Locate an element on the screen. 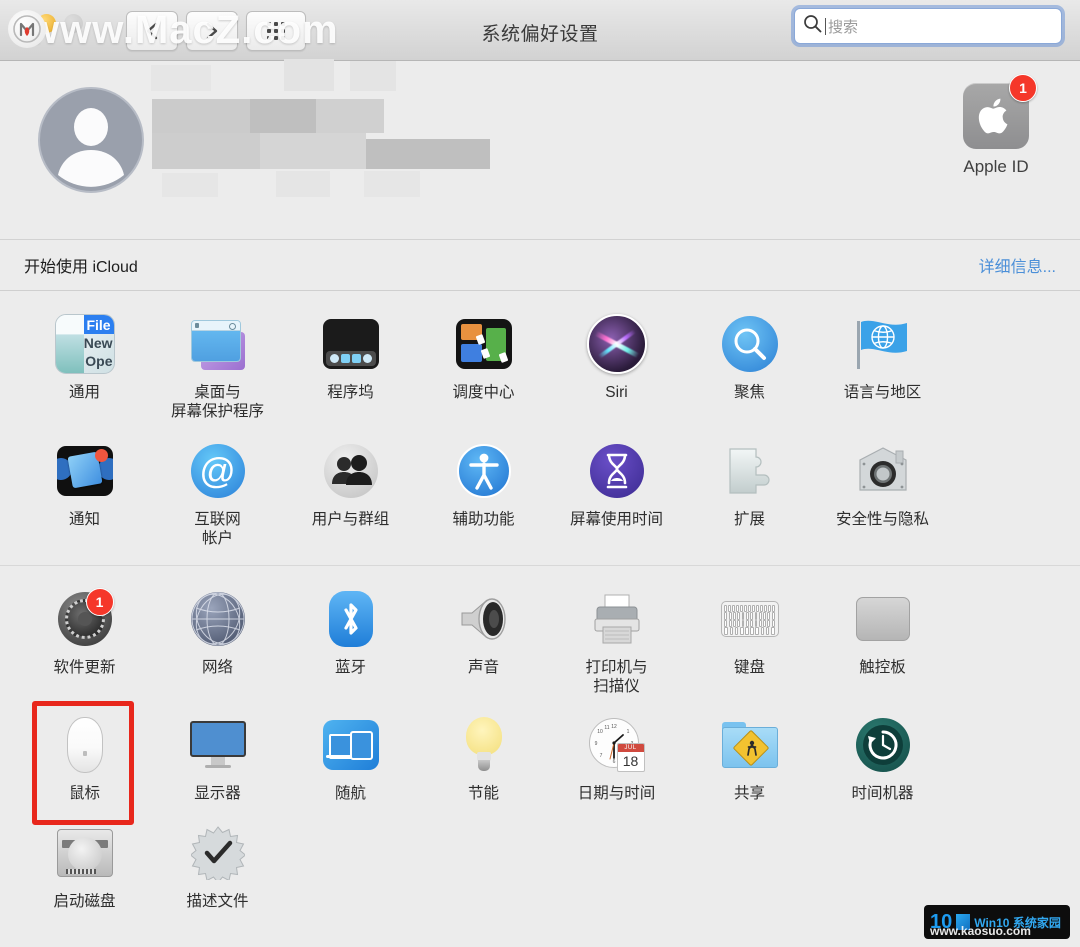  pref-item-dock: 程序坞 is located at coordinates (350, 368).